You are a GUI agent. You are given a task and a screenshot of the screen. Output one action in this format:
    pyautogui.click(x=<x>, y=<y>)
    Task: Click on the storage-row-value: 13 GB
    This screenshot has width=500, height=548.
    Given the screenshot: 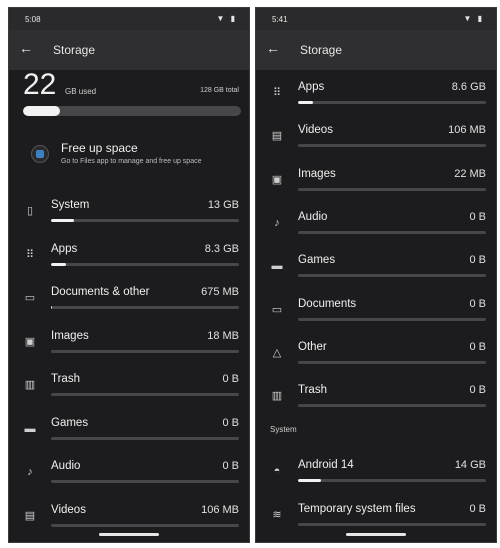 What is the action you would take?
    pyautogui.click(x=223, y=205)
    